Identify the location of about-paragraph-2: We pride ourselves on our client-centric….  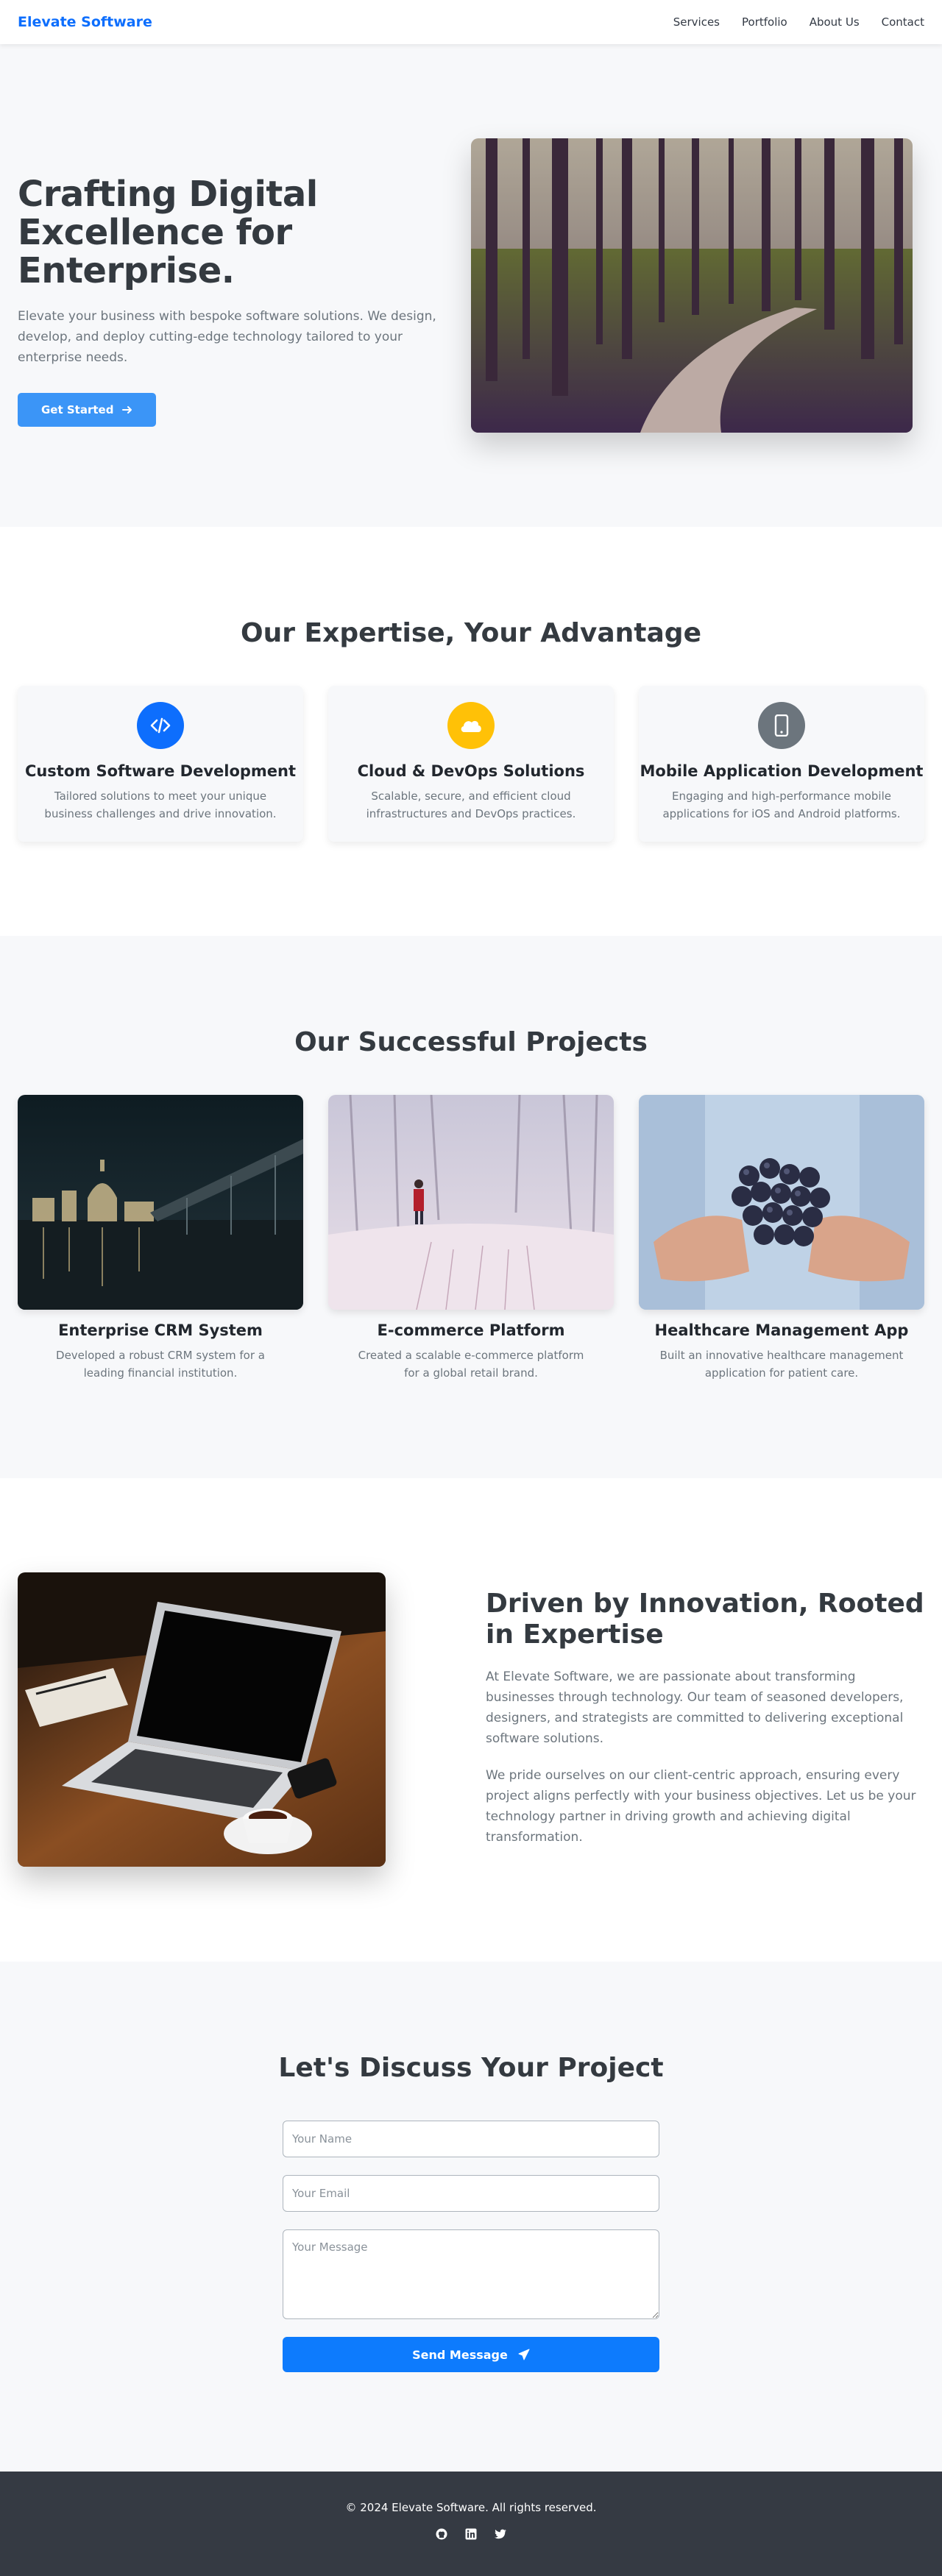
(701, 1806).